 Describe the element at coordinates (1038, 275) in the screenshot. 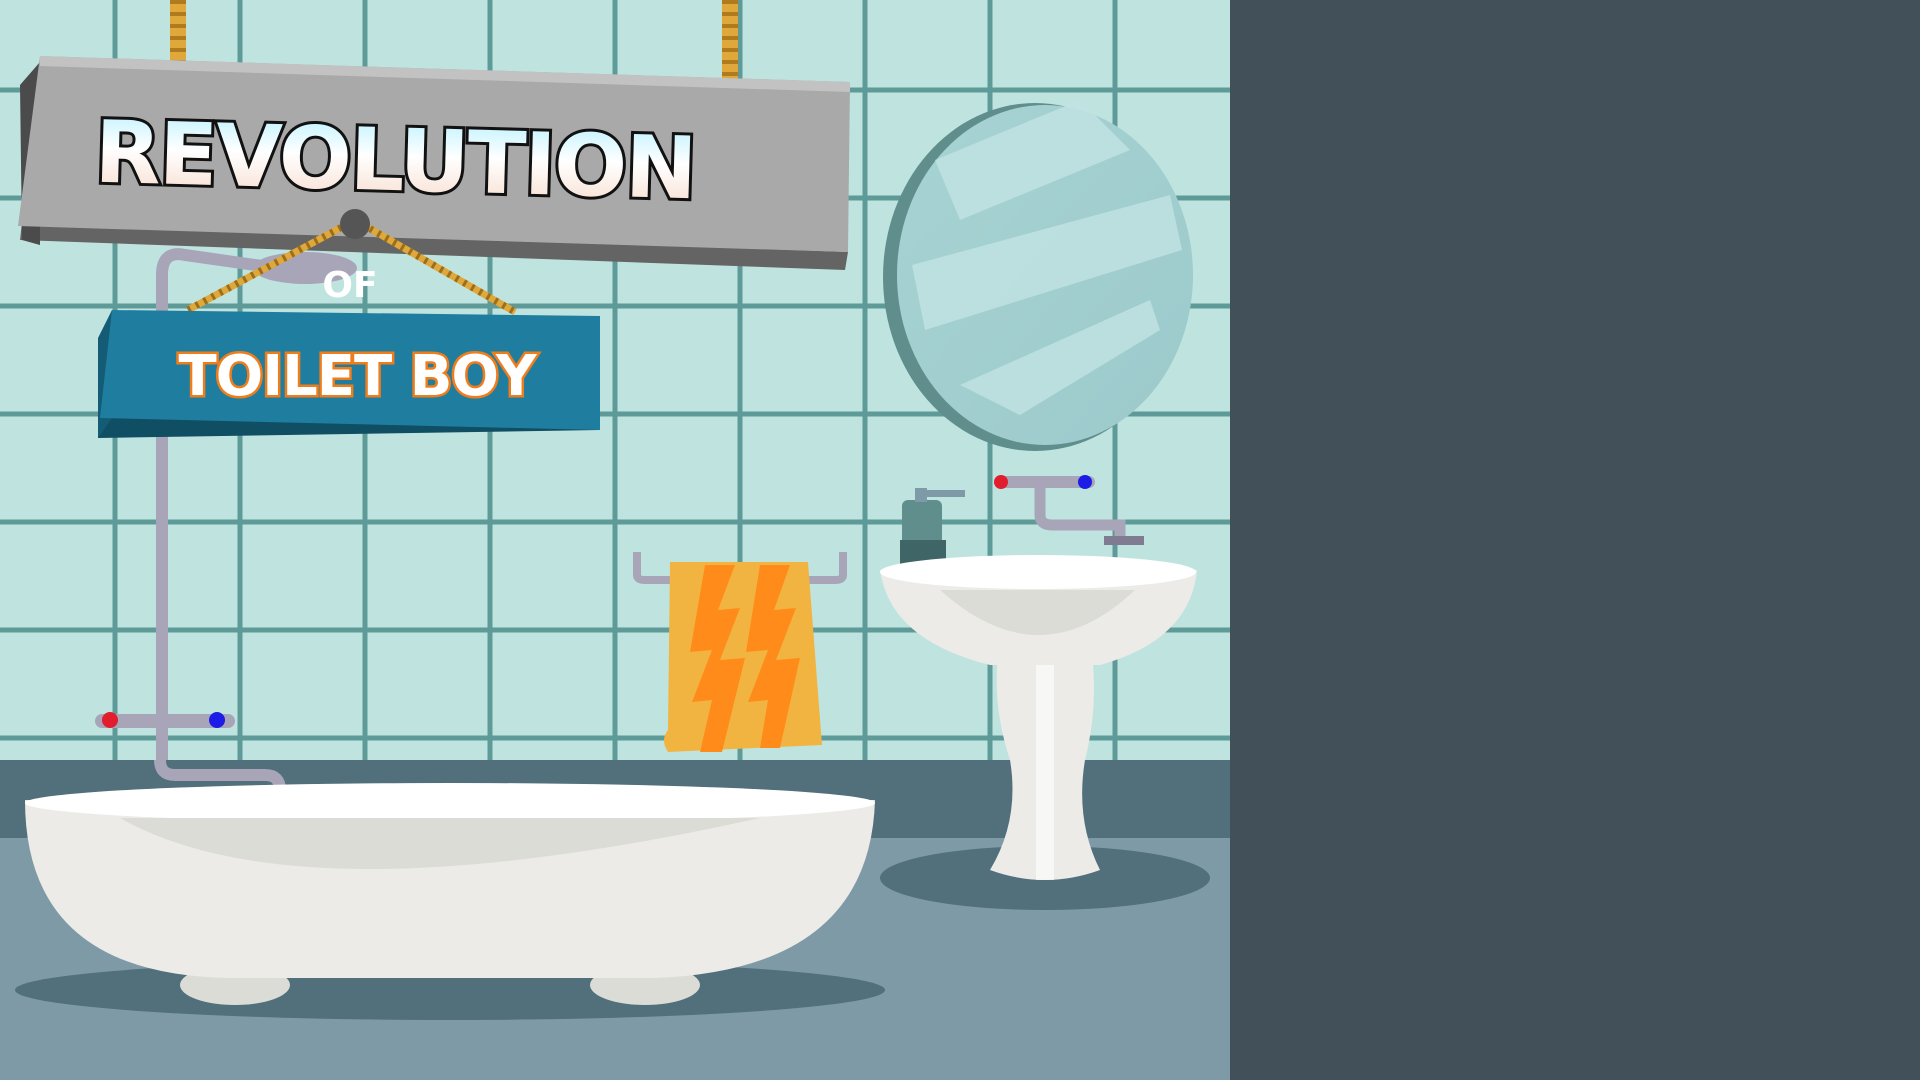

I see `mirror-icon` at that location.